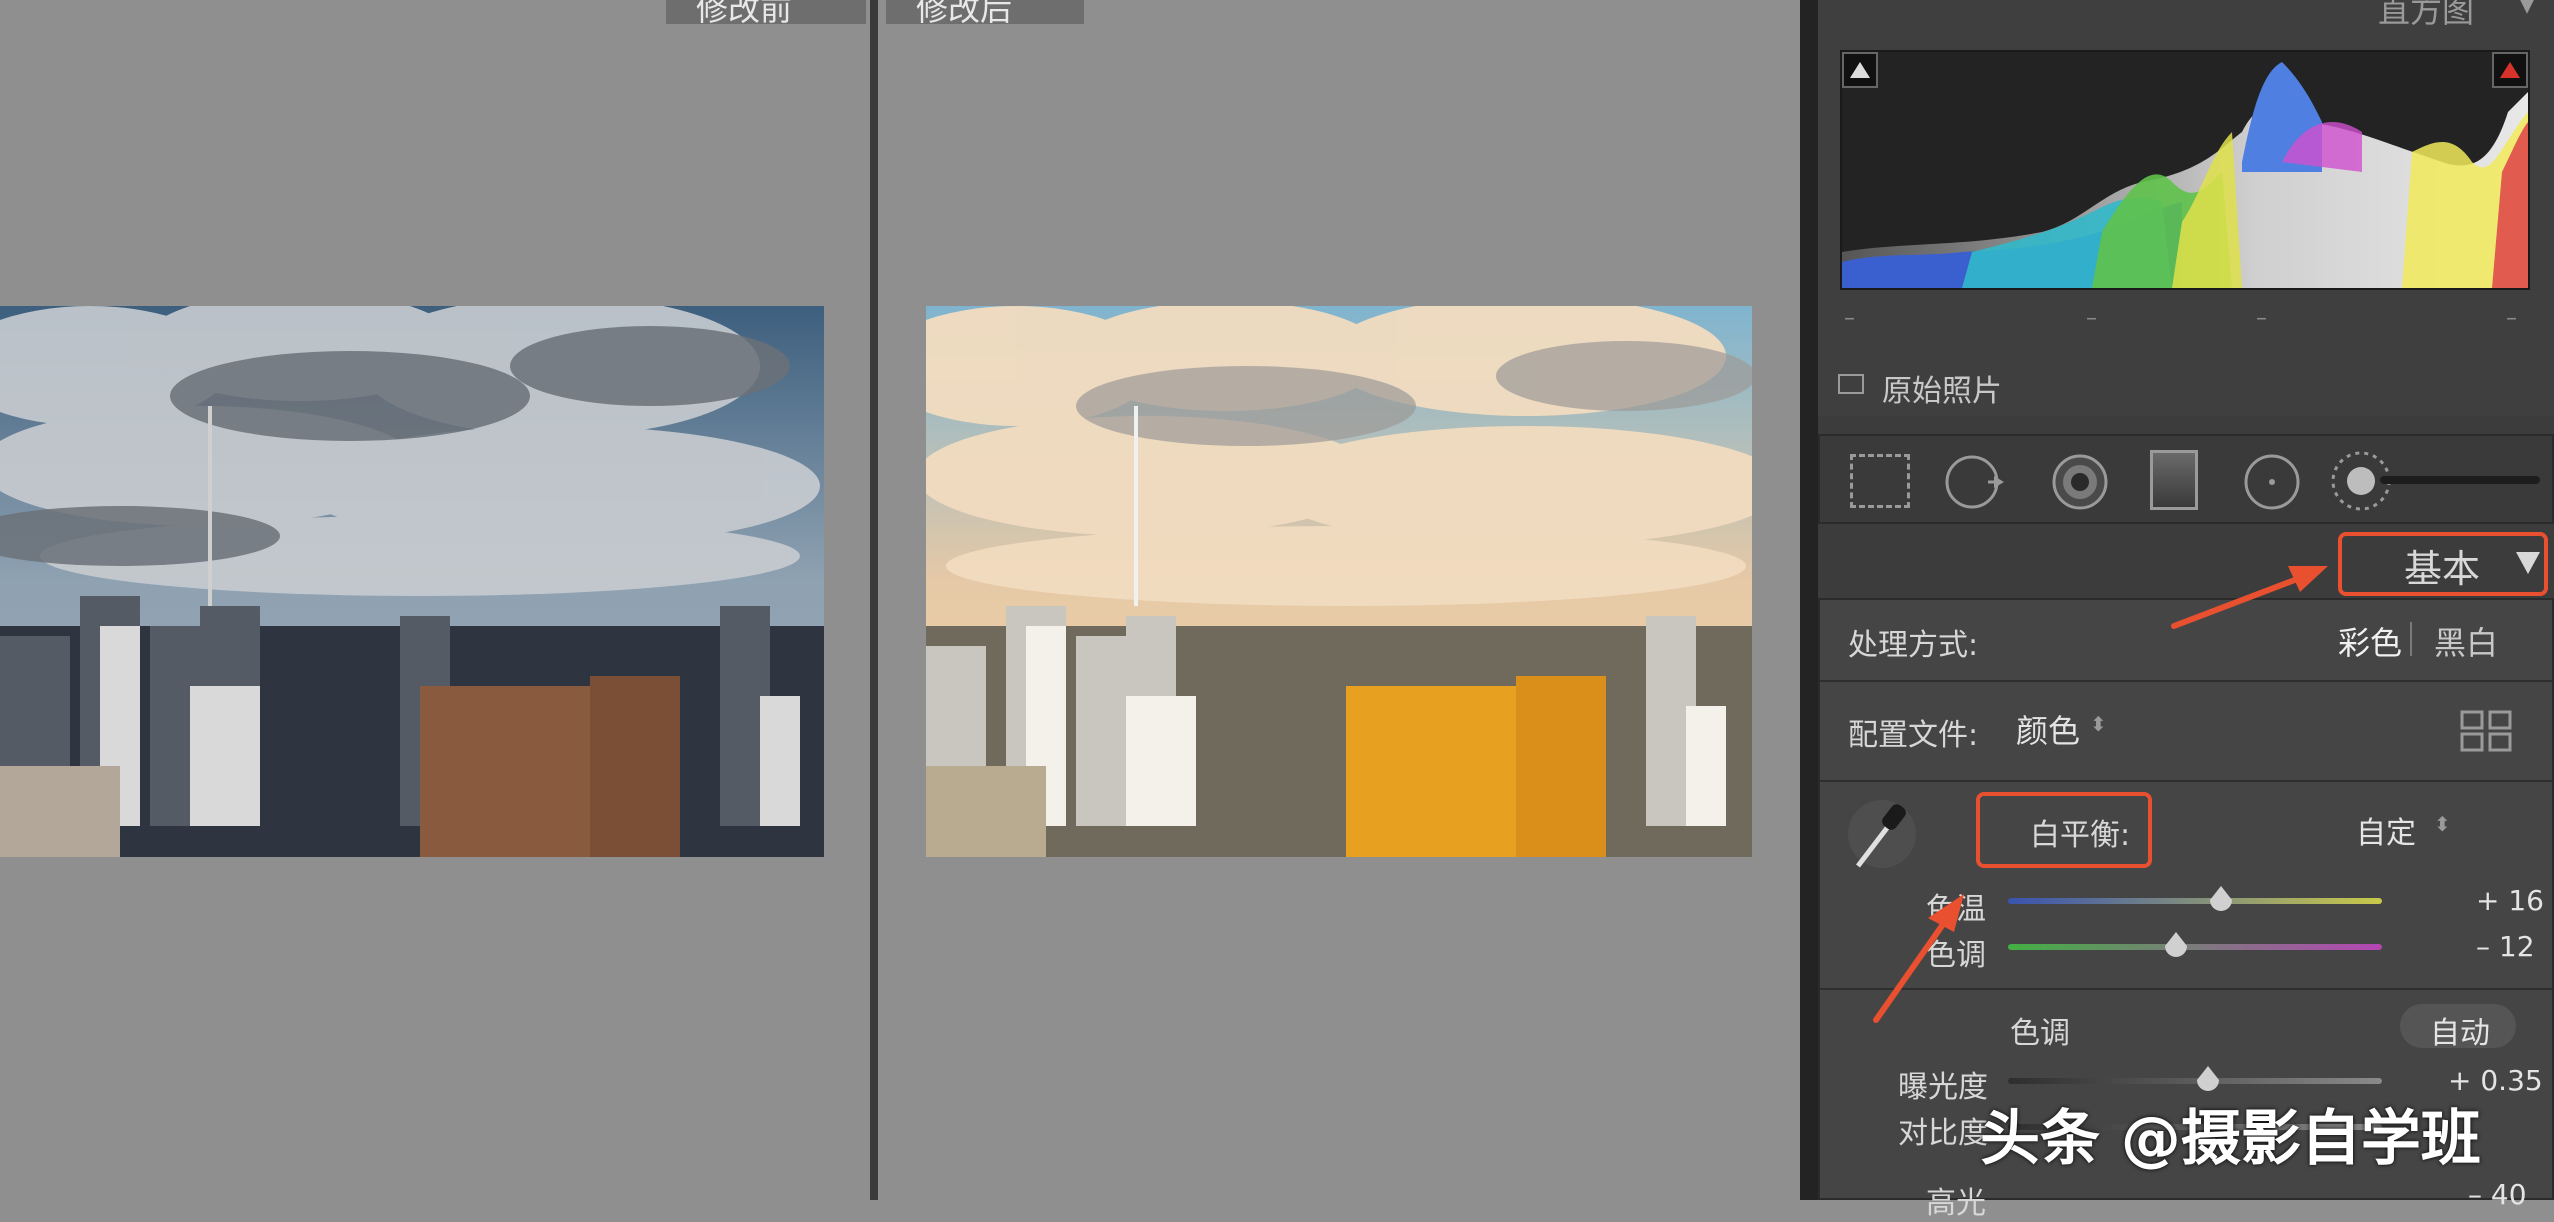 Image resolution: width=2554 pixels, height=1222 pixels. Describe the element at coordinates (766, 12) in the screenshot. I see `before-label: 修改前` at that location.